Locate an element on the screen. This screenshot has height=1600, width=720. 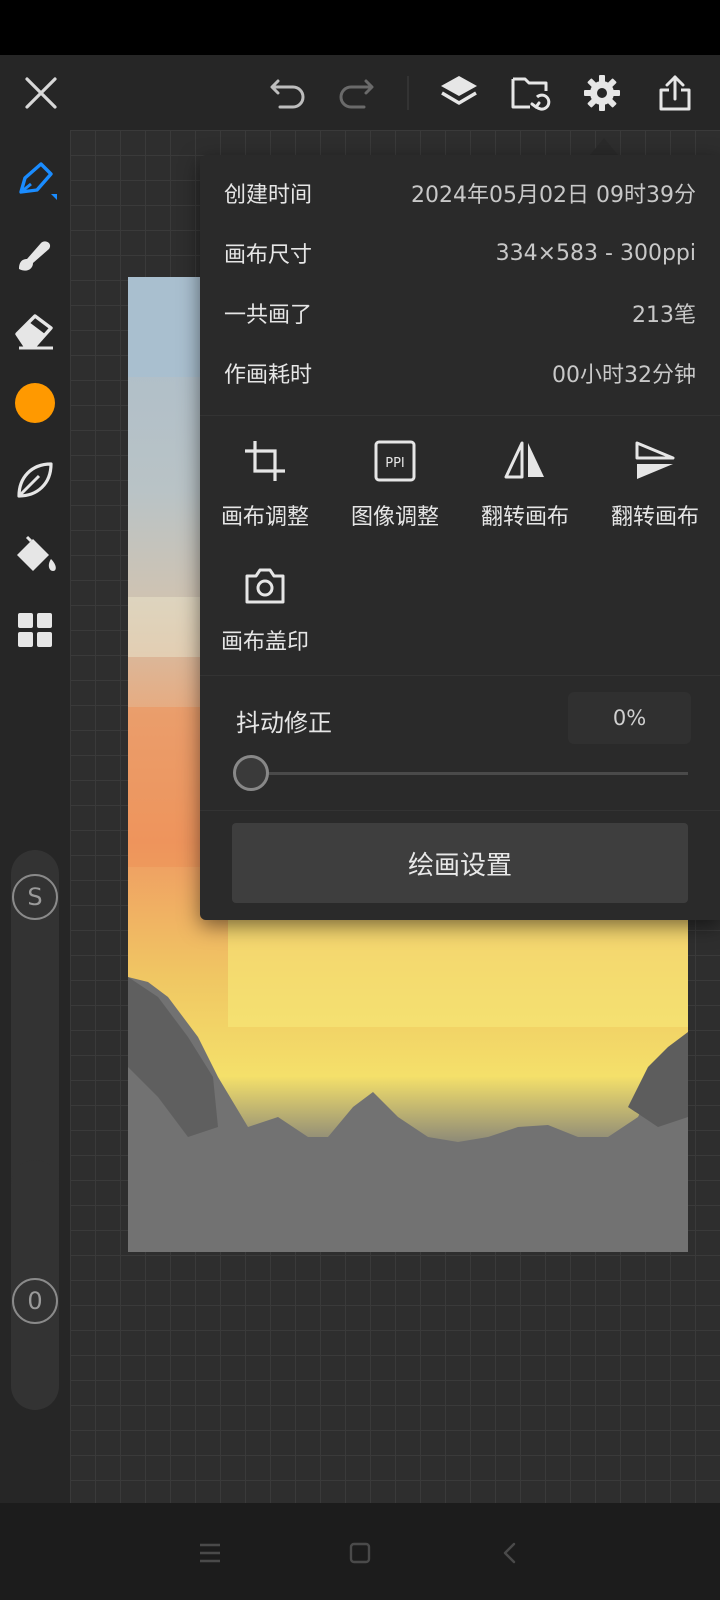
menu-icon is located at coordinates (210, 1553).